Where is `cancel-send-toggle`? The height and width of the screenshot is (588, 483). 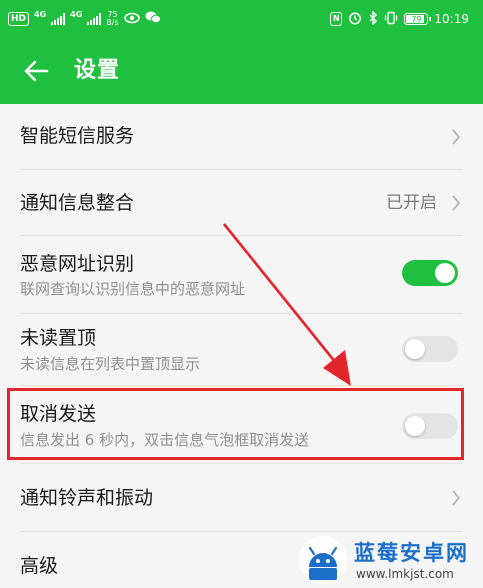 cancel-send-toggle is located at coordinates (430, 426).